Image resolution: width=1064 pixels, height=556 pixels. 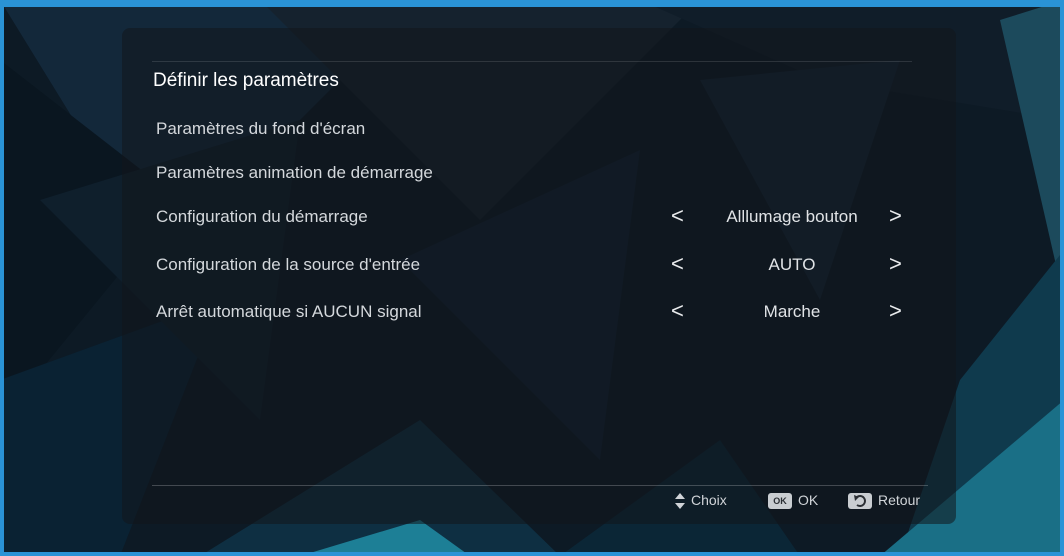 I want to click on option-value: Alllumage bouton, so click(x=792, y=216).